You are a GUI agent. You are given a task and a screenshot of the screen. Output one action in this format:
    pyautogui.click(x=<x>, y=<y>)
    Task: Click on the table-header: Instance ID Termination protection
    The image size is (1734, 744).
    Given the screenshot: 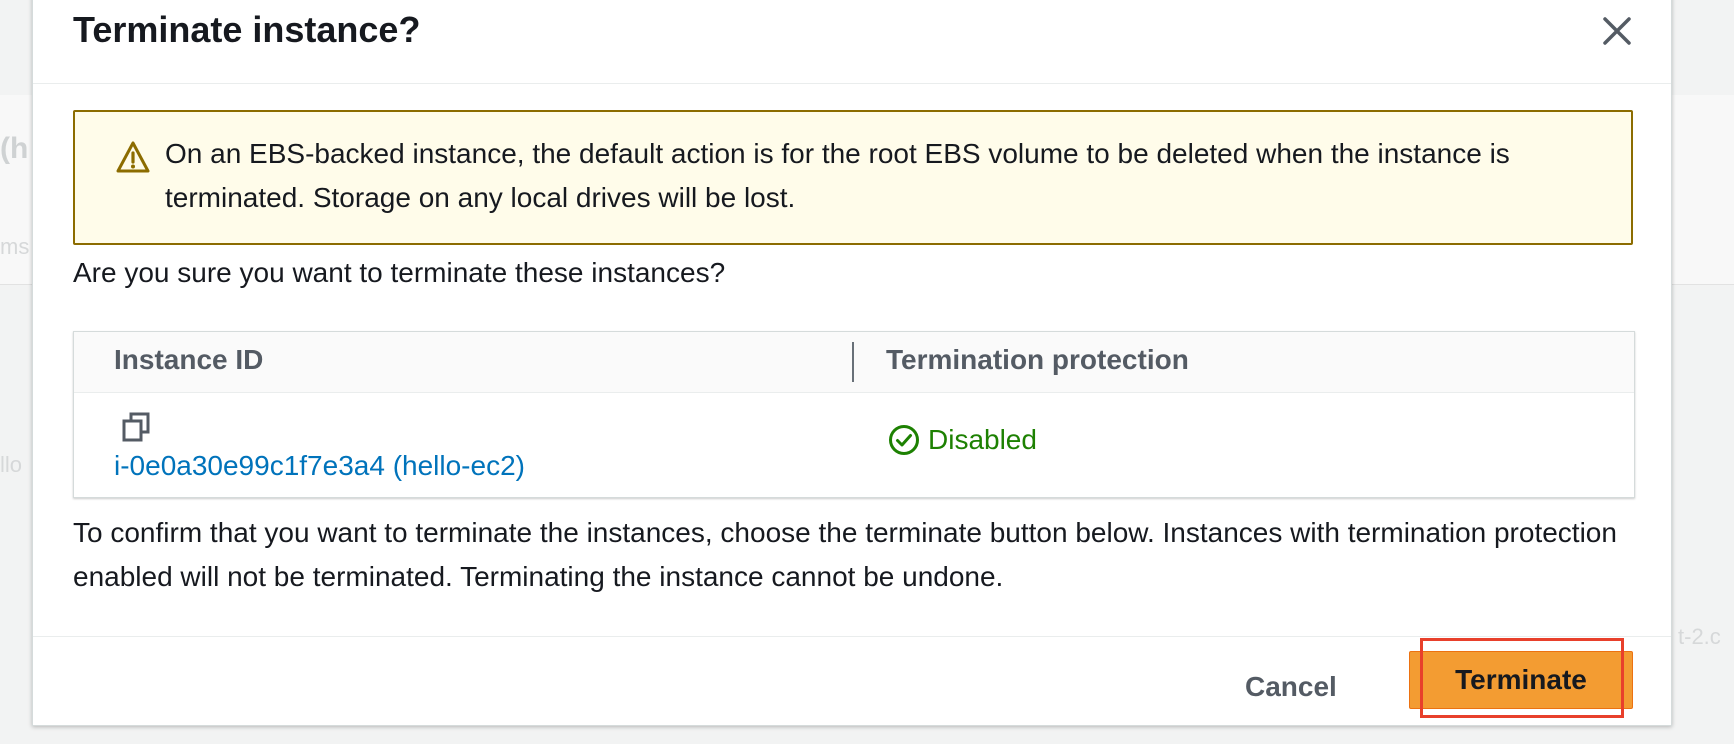 What is the action you would take?
    pyautogui.click(x=854, y=362)
    